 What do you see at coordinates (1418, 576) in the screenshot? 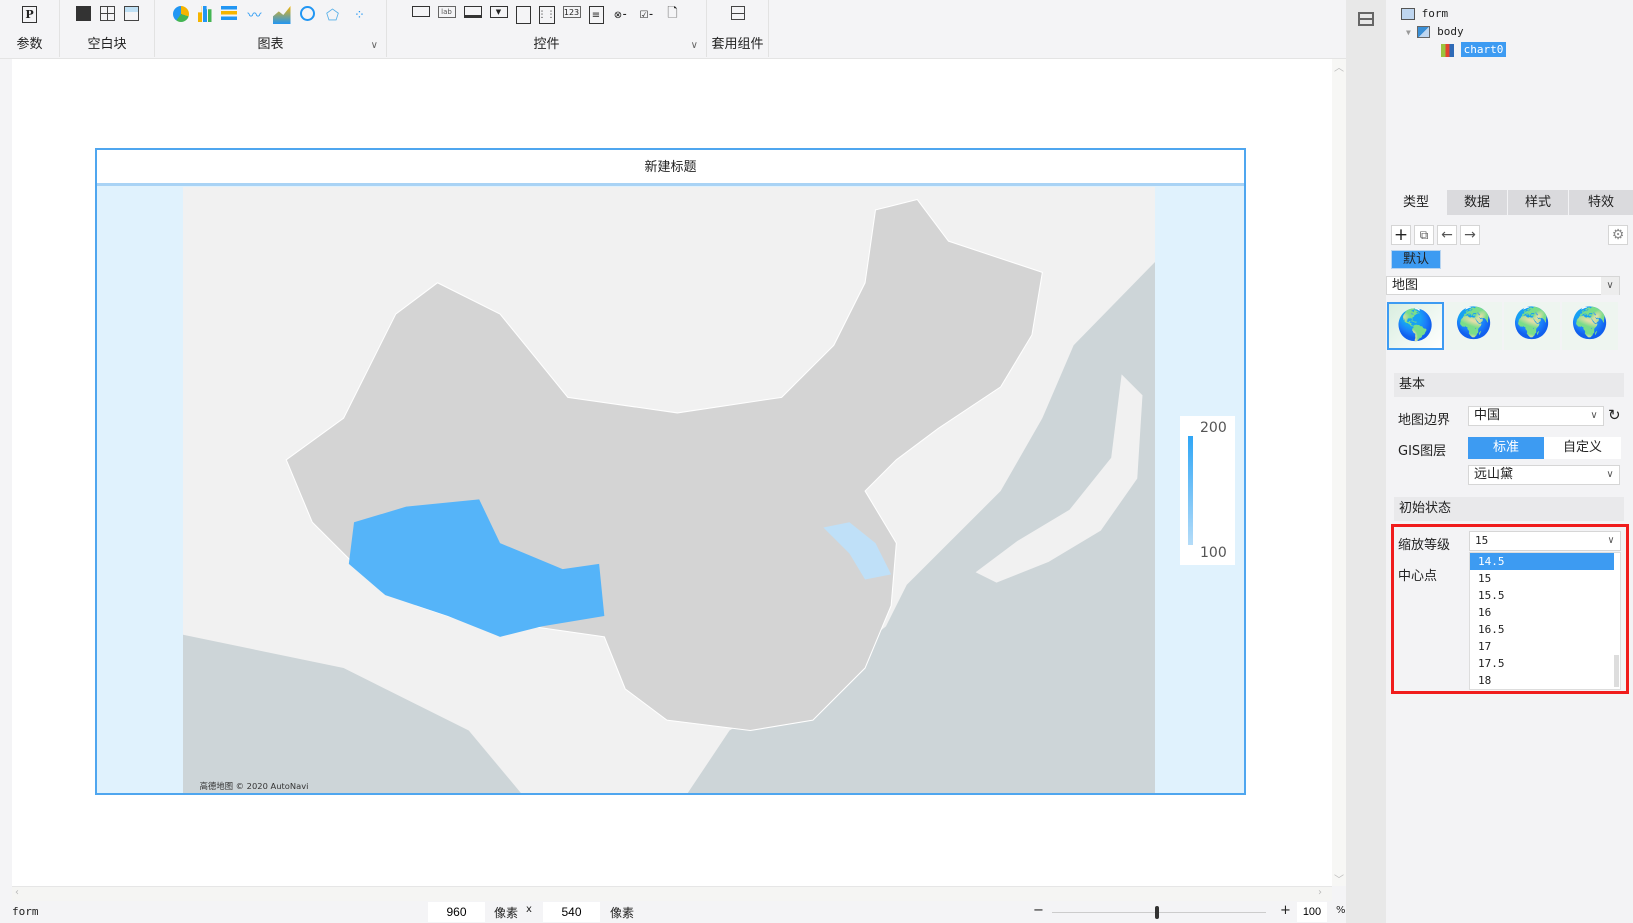
I see `center-point-label: 中心点` at bounding box center [1418, 576].